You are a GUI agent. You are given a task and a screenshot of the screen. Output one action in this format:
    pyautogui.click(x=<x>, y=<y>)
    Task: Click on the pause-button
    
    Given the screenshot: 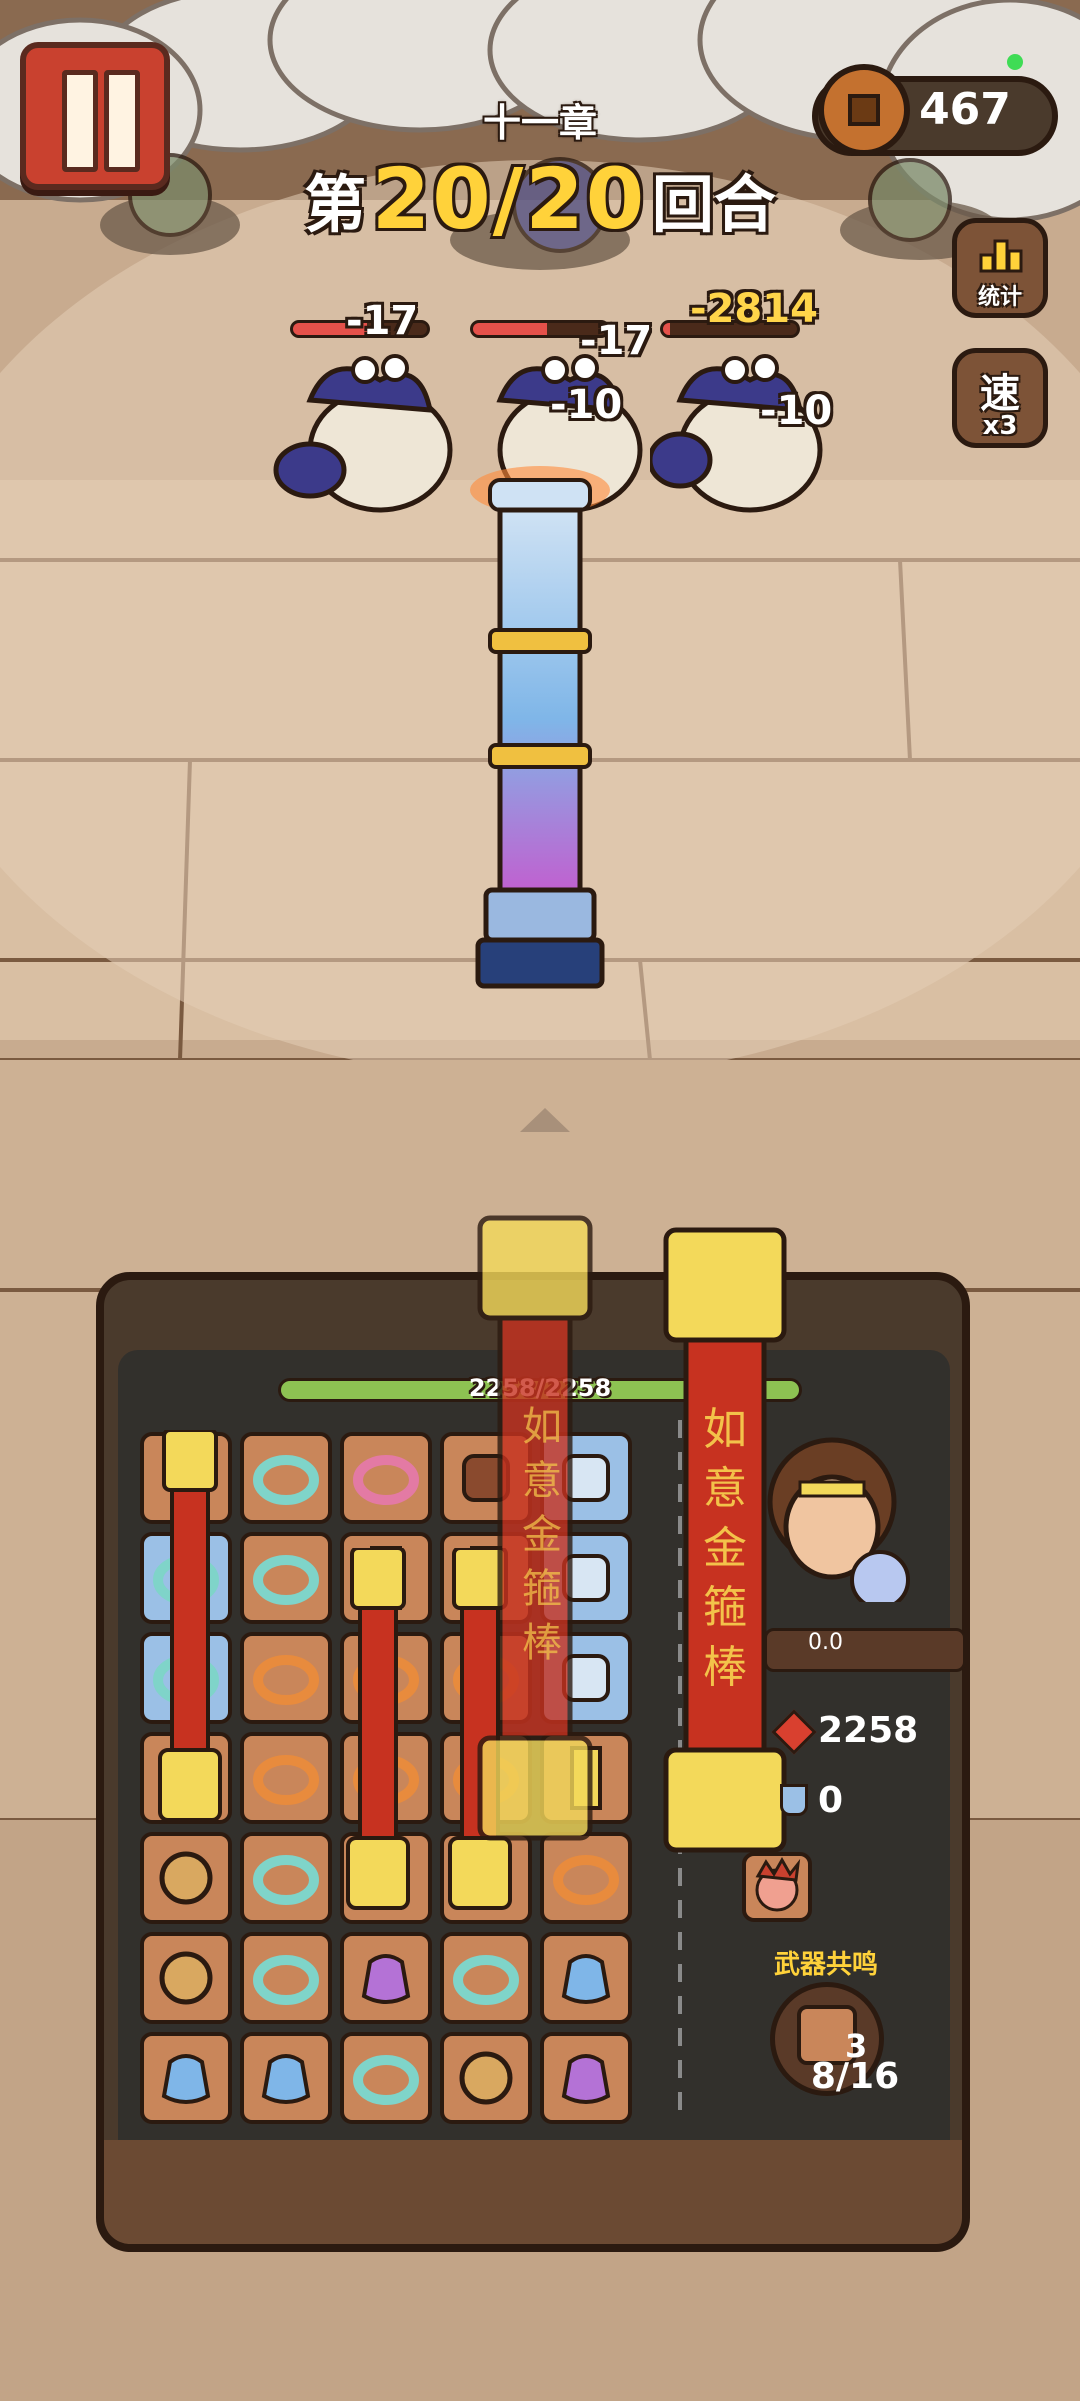 What is the action you would take?
    pyautogui.click(x=95, y=116)
    